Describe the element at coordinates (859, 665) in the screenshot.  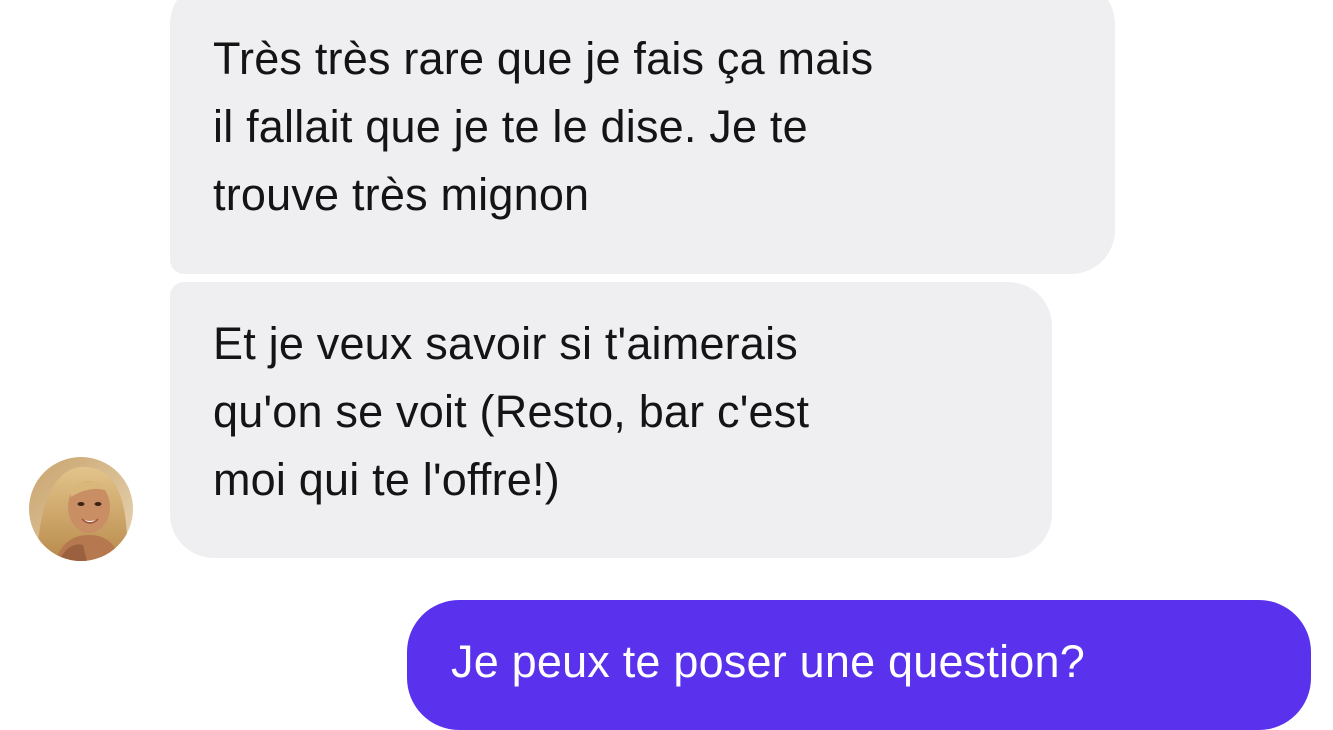
I see `sent-message-bubble: Je peux te poser une question?` at that location.